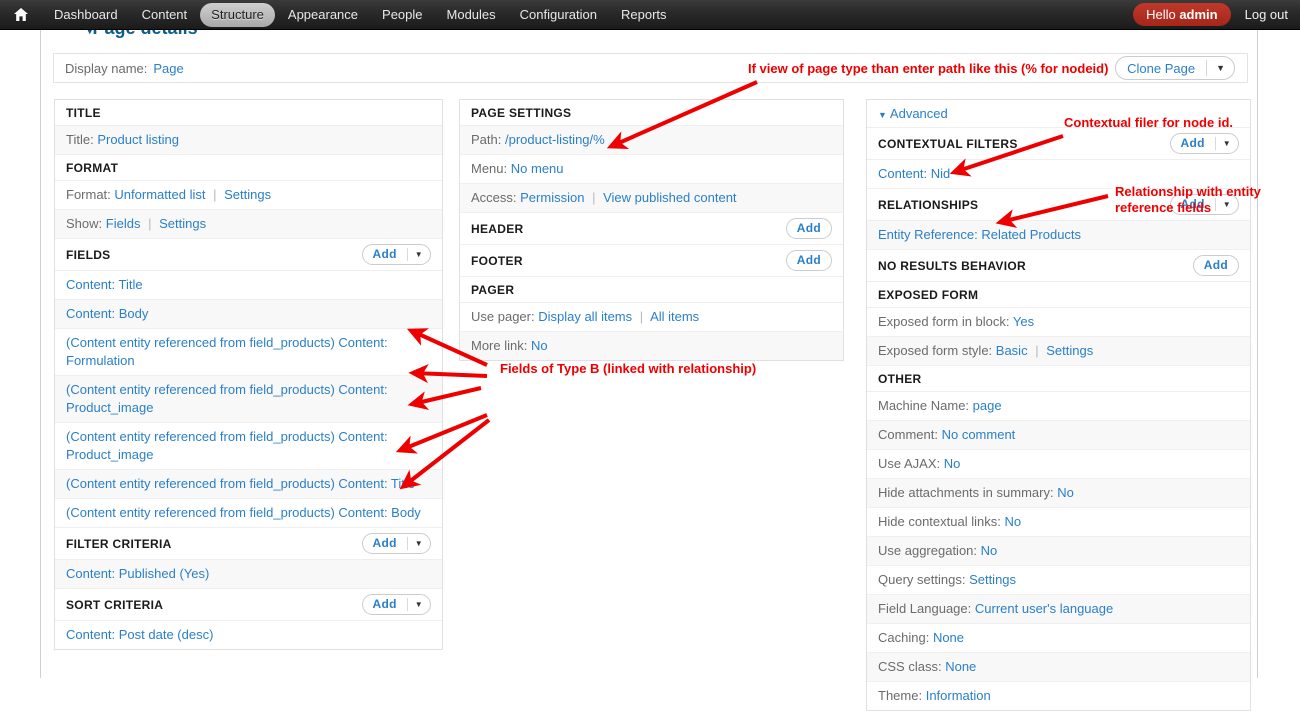 The height and width of the screenshot is (711, 1300). What do you see at coordinates (159, 194) in the screenshot?
I see `format-value-link: Unformatted list` at bounding box center [159, 194].